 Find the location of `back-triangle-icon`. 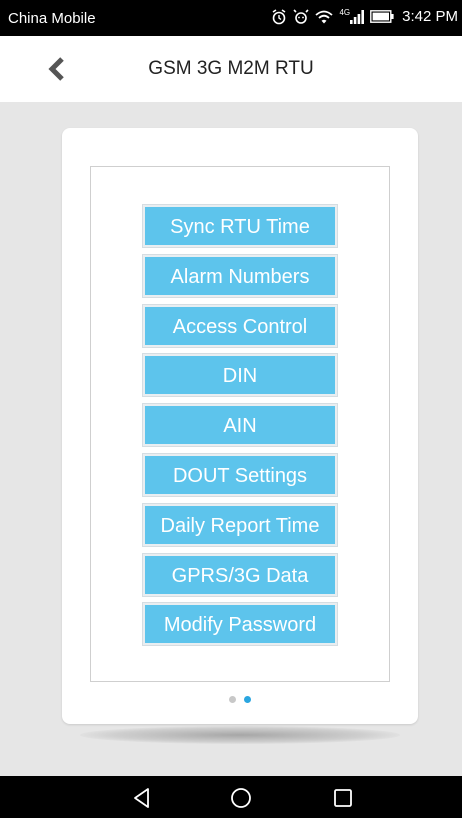

back-triangle-icon is located at coordinates (141, 798).